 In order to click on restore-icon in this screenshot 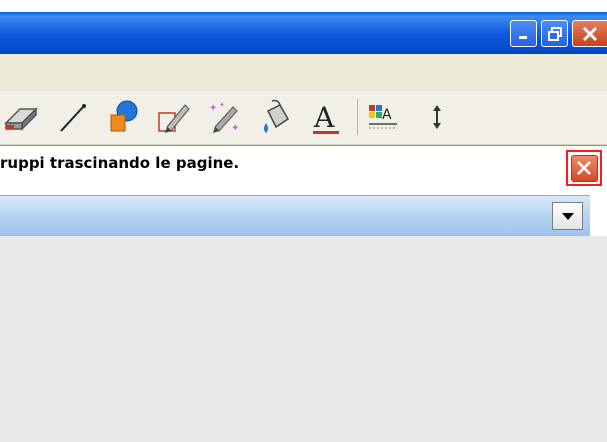, I will do `click(554, 33)`.